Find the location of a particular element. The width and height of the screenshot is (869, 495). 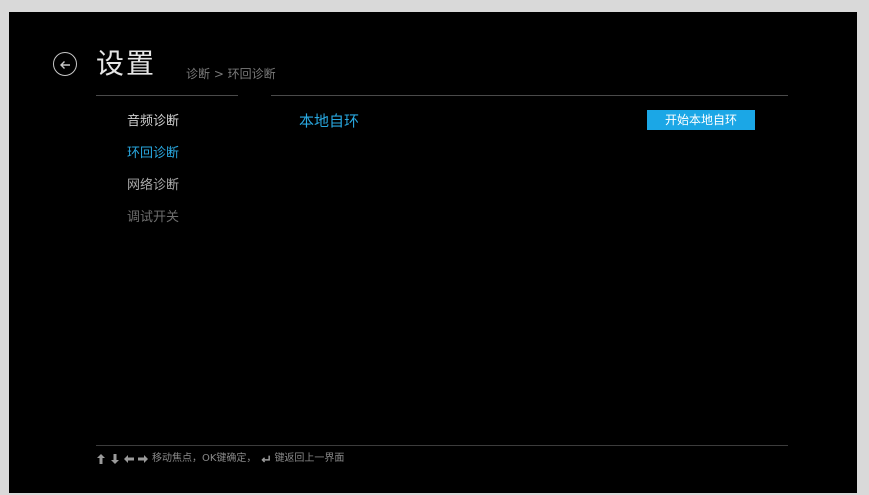

arrow-up-icon is located at coordinates (101, 459).